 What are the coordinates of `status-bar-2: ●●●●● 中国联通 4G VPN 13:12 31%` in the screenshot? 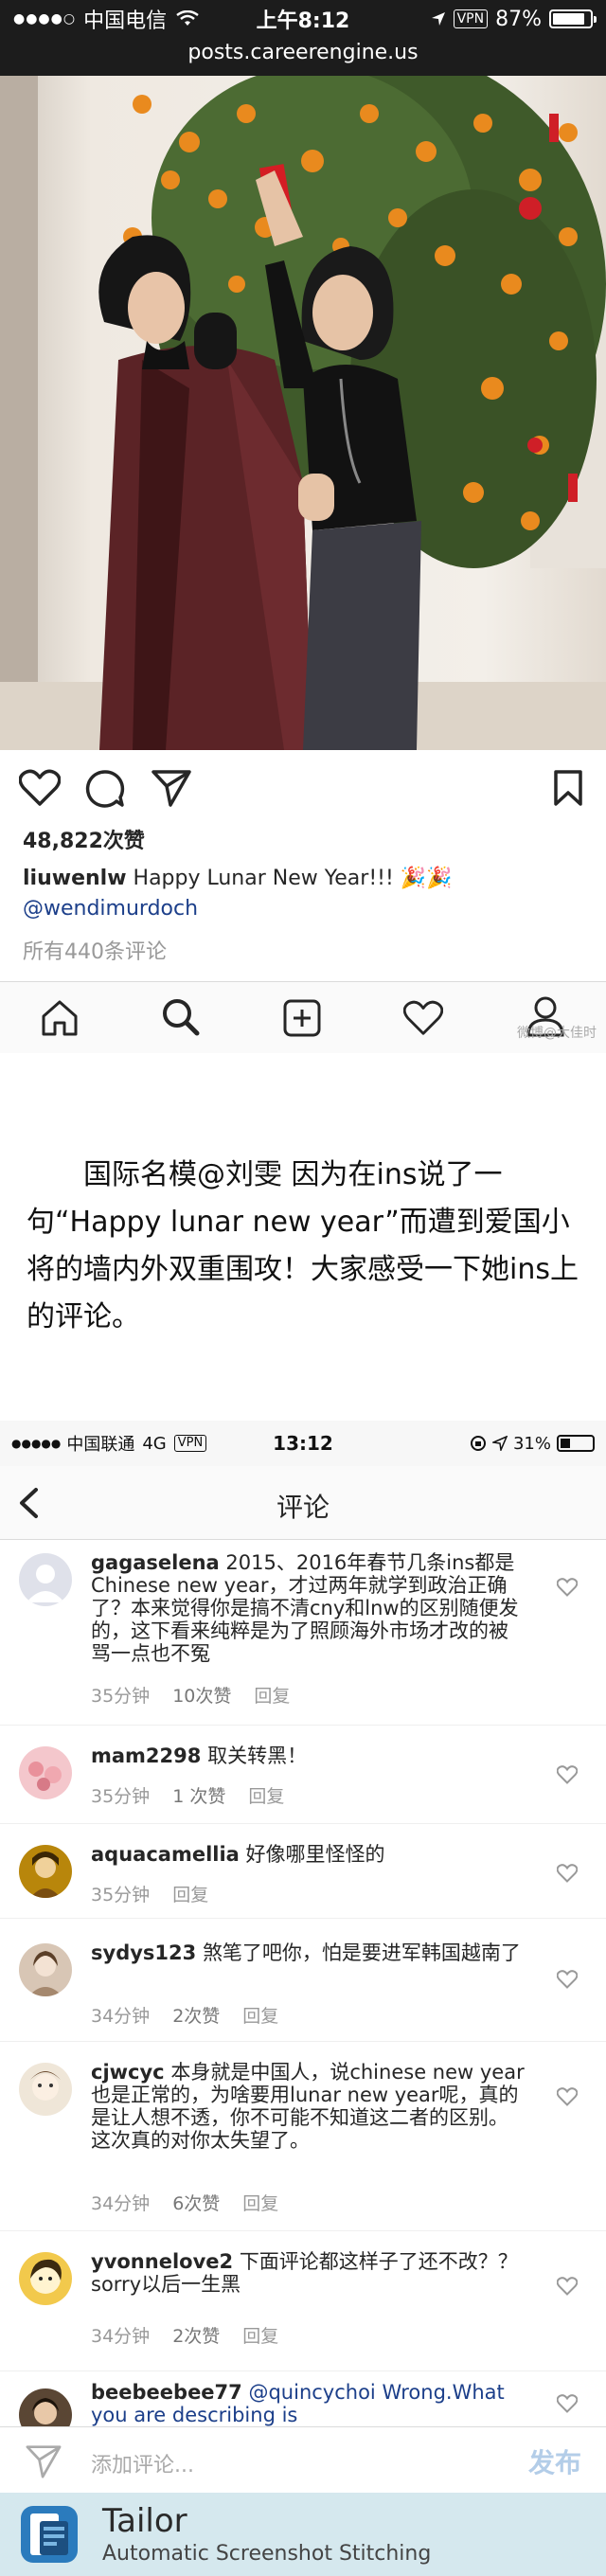 It's located at (303, 1443).